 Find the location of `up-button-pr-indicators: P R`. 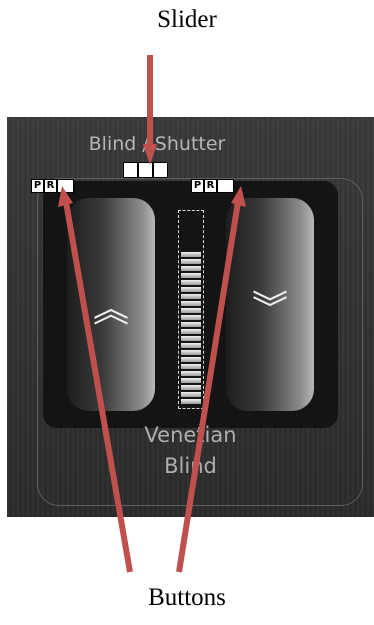

up-button-pr-indicators: P R is located at coordinates (52, 186).